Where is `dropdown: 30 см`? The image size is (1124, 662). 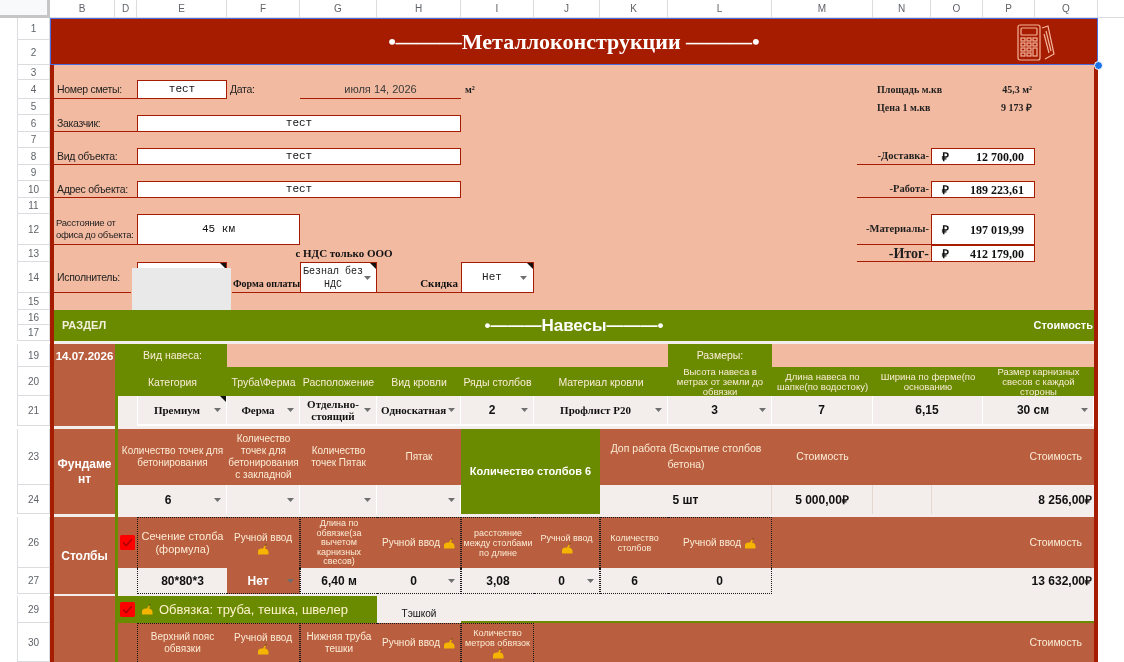 dropdown: 30 см is located at coordinates (1038, 411).